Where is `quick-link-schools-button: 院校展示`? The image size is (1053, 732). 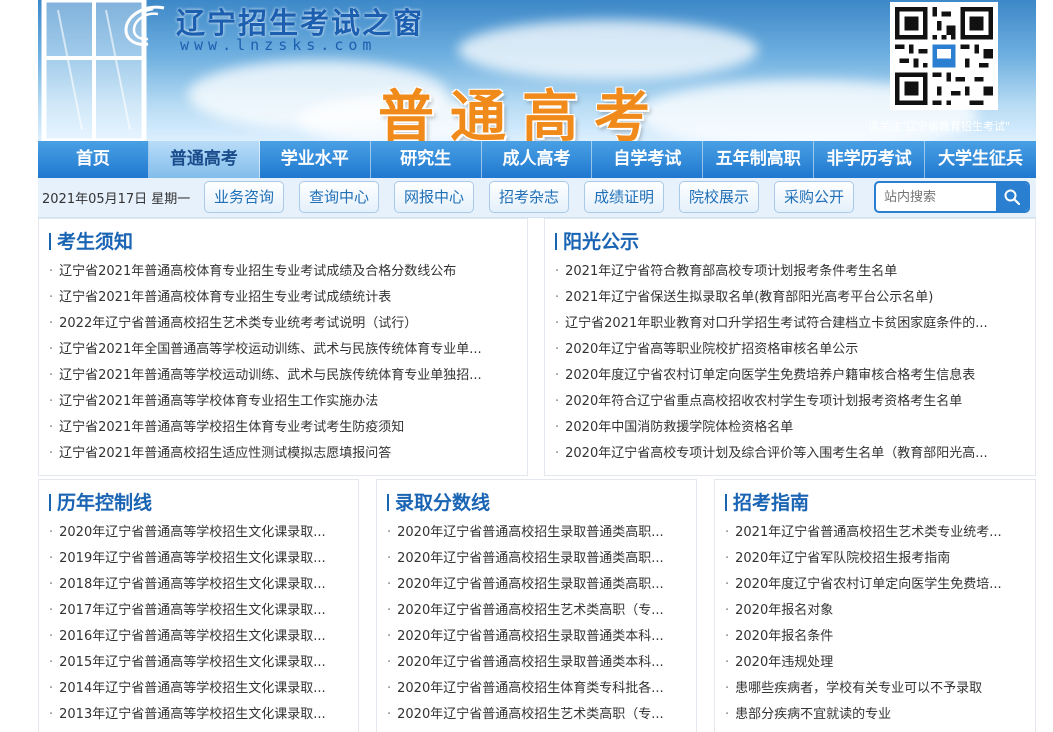 quick-link-schools-button: 院校展示 is located at coordinates (719, 197).